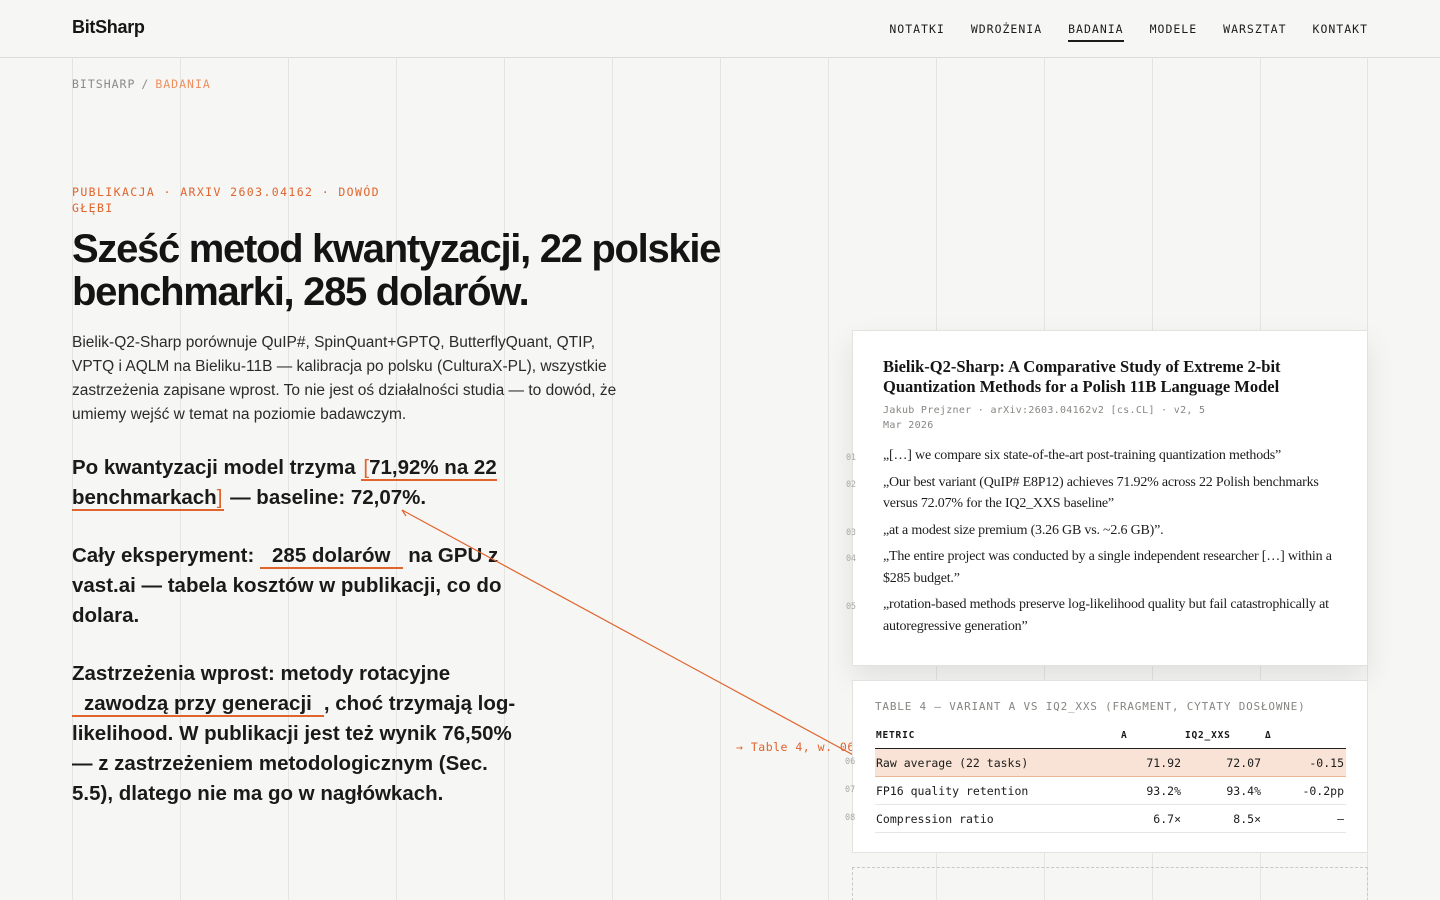  What do you see at coordinates (198, 704) in the screenshot?
I see `claim-highlight-caveats: zawodzą przy generacji` at bounding box center [198, 704].